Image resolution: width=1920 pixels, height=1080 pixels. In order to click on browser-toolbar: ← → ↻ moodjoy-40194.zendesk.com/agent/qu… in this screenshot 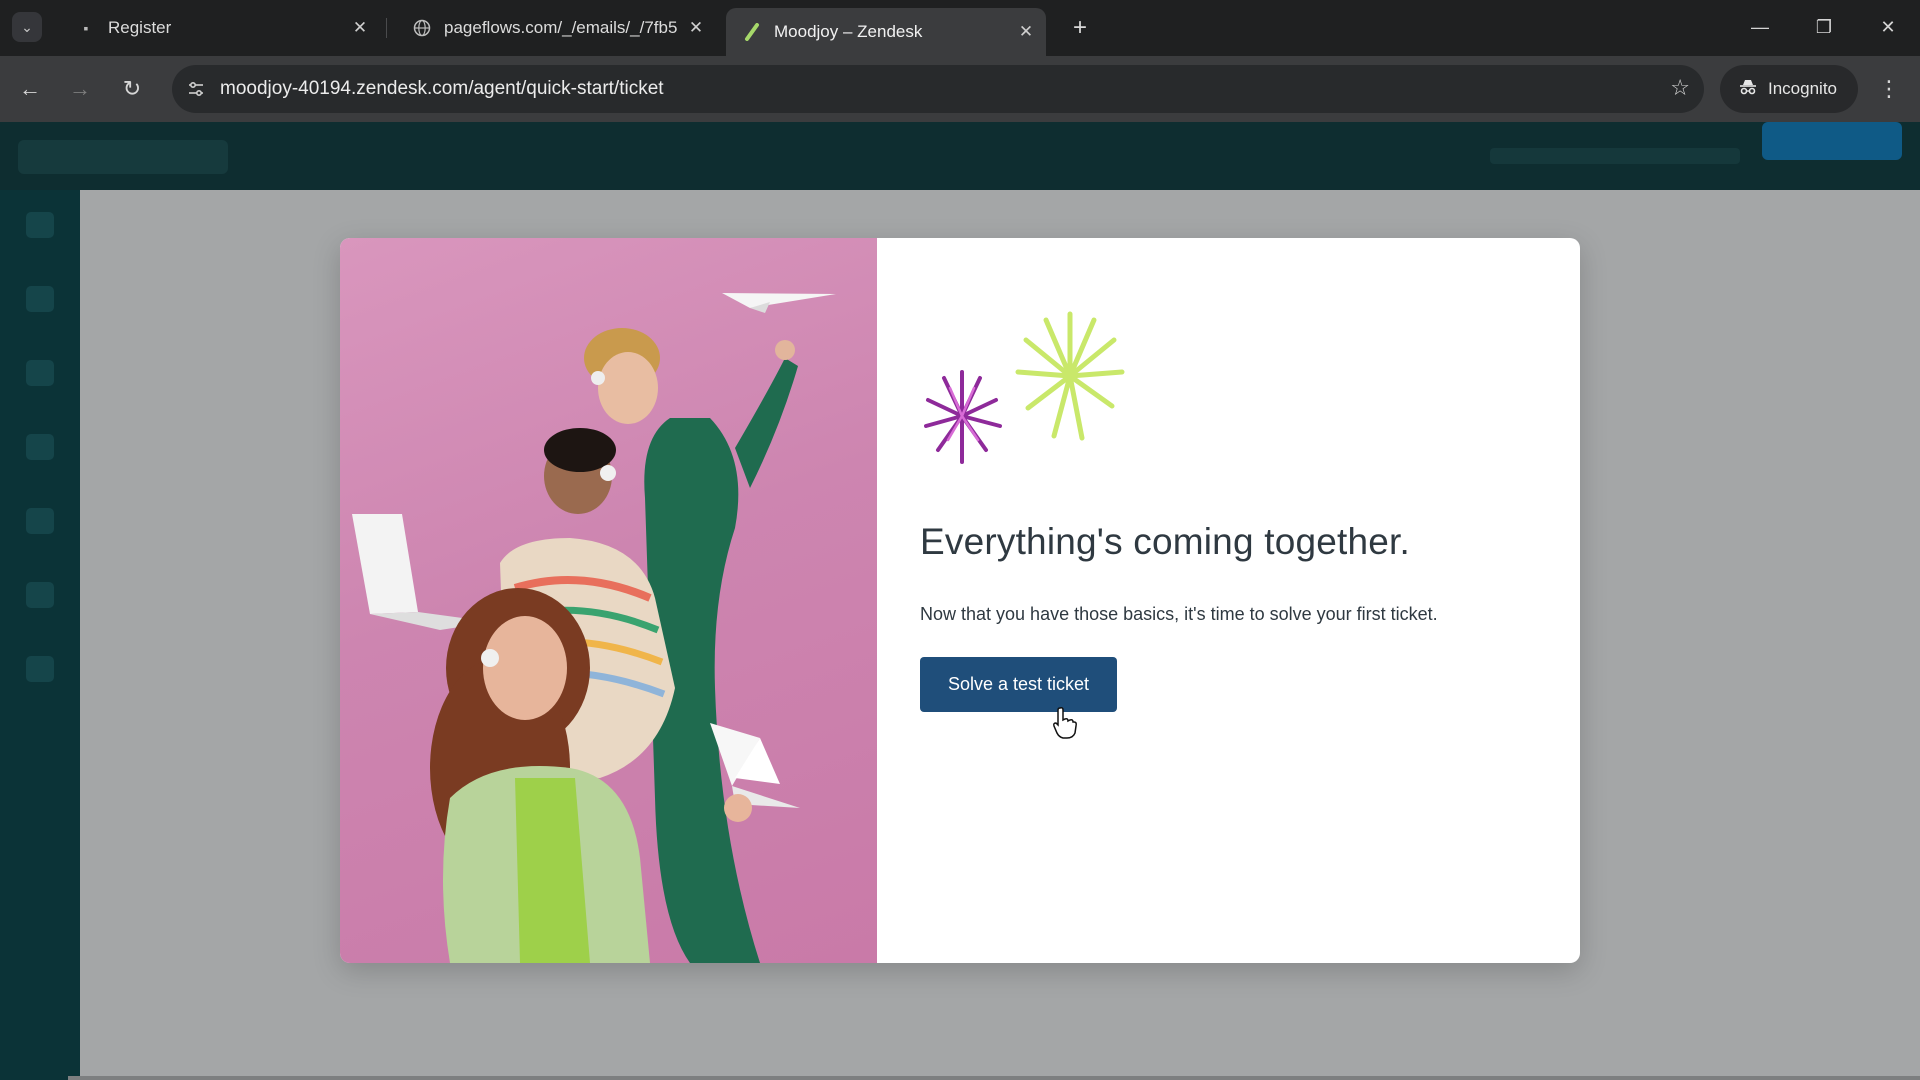, I will do `click(960, 89)`.